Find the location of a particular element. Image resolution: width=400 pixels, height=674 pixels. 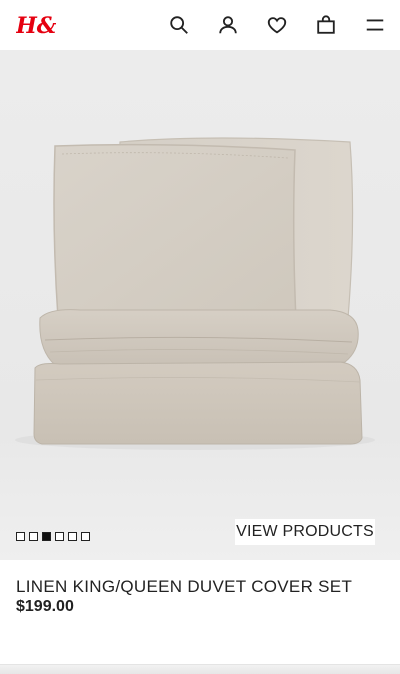

hm-logo: H&M is located at coordinates (48, 24).